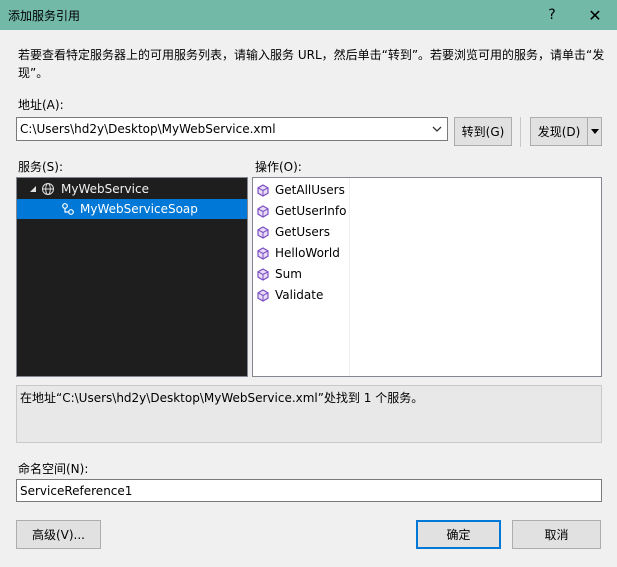 Image resolution: width=617 pixels, height=567 pixels. I want to click on cancel-button-label: 取消, so click(556, 535).